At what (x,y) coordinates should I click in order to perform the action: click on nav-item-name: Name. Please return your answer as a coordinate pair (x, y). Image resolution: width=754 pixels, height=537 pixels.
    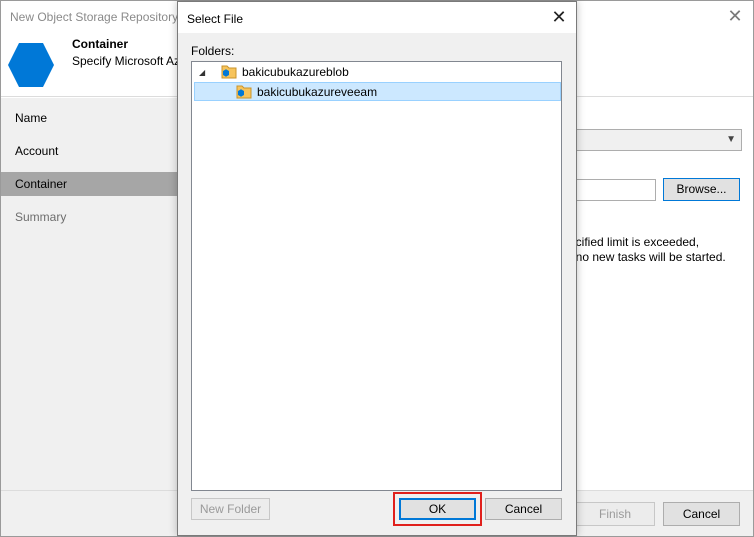
    Looking at the image, I should click on (90, 118).